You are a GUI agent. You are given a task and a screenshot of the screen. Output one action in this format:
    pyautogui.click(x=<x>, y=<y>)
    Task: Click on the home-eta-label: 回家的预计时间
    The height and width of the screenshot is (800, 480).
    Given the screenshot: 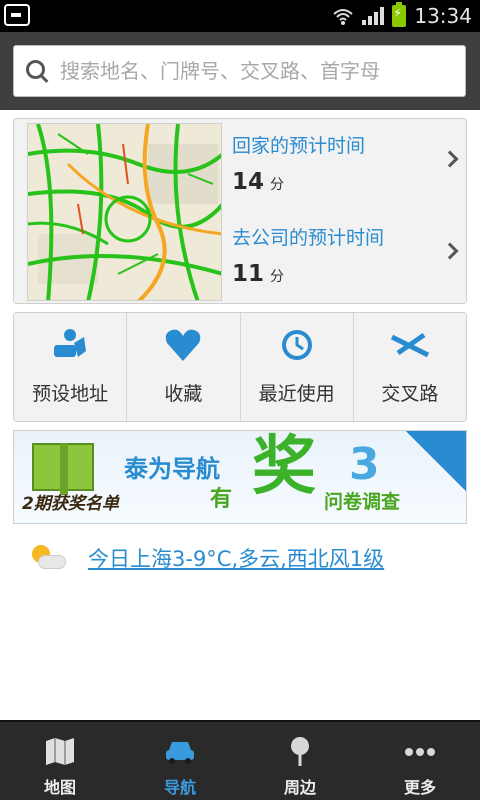 What is the action you would take?
    pyautogui.click(x=299, y=146)
    